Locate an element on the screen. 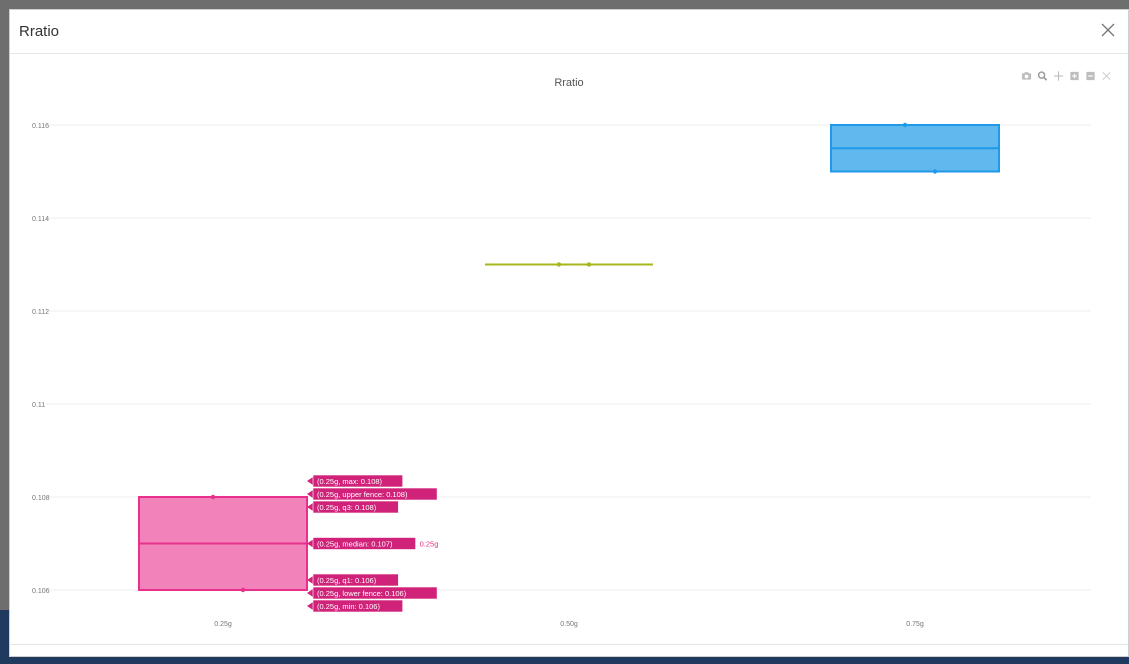  hover-label-max: (0.25g, max: 0.108) is located at coordinates (350, 481).